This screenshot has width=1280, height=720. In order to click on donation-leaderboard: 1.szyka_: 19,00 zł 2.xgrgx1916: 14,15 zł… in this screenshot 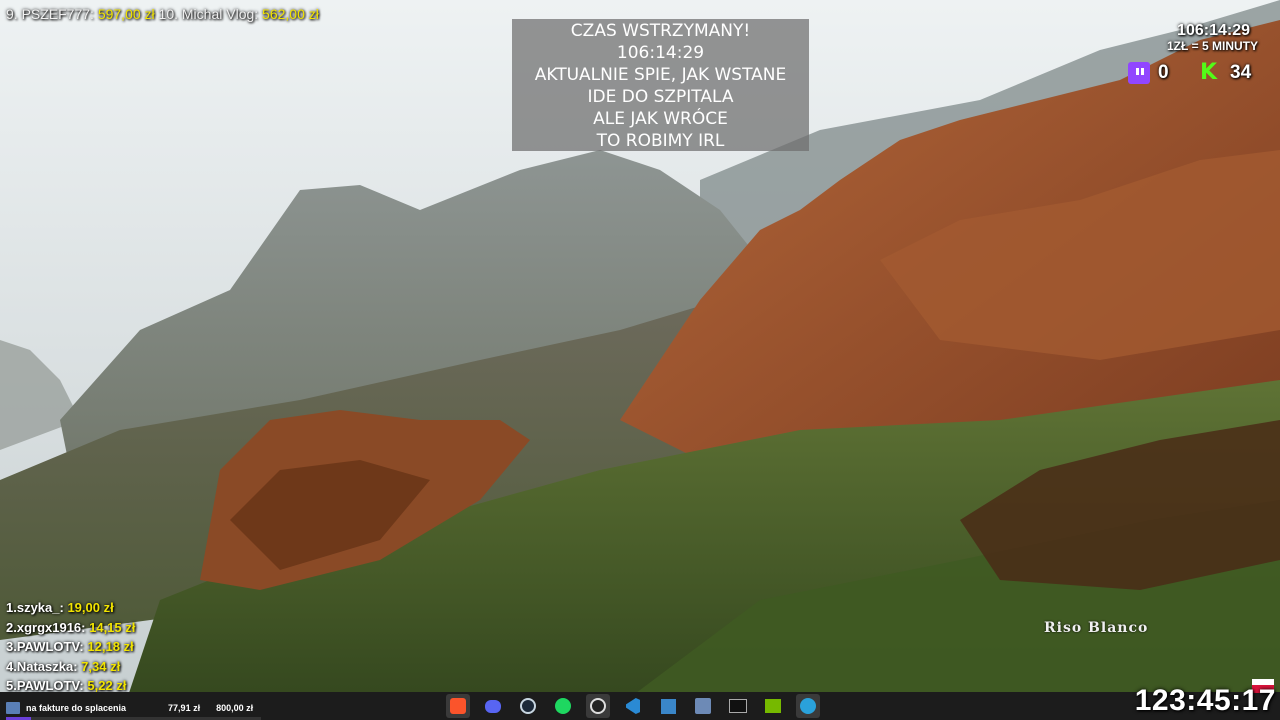, I will do `click(70, 647)`.